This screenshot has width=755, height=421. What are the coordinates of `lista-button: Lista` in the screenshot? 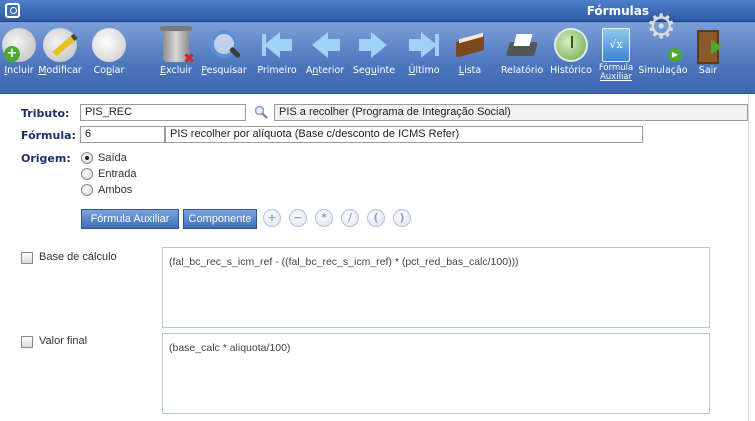 It's located at (470, 58).